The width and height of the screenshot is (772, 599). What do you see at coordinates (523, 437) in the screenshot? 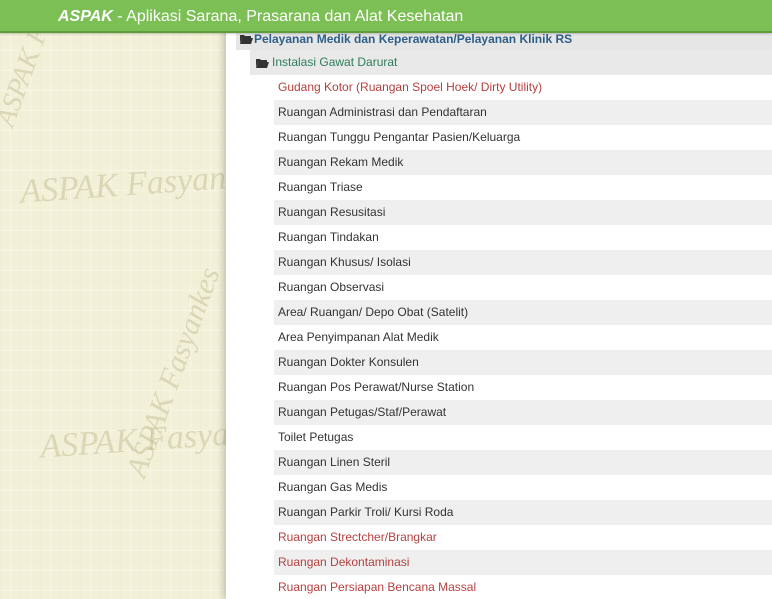
I see `room-list-item: Toilet Petugas` at bounding box center [523, 437].